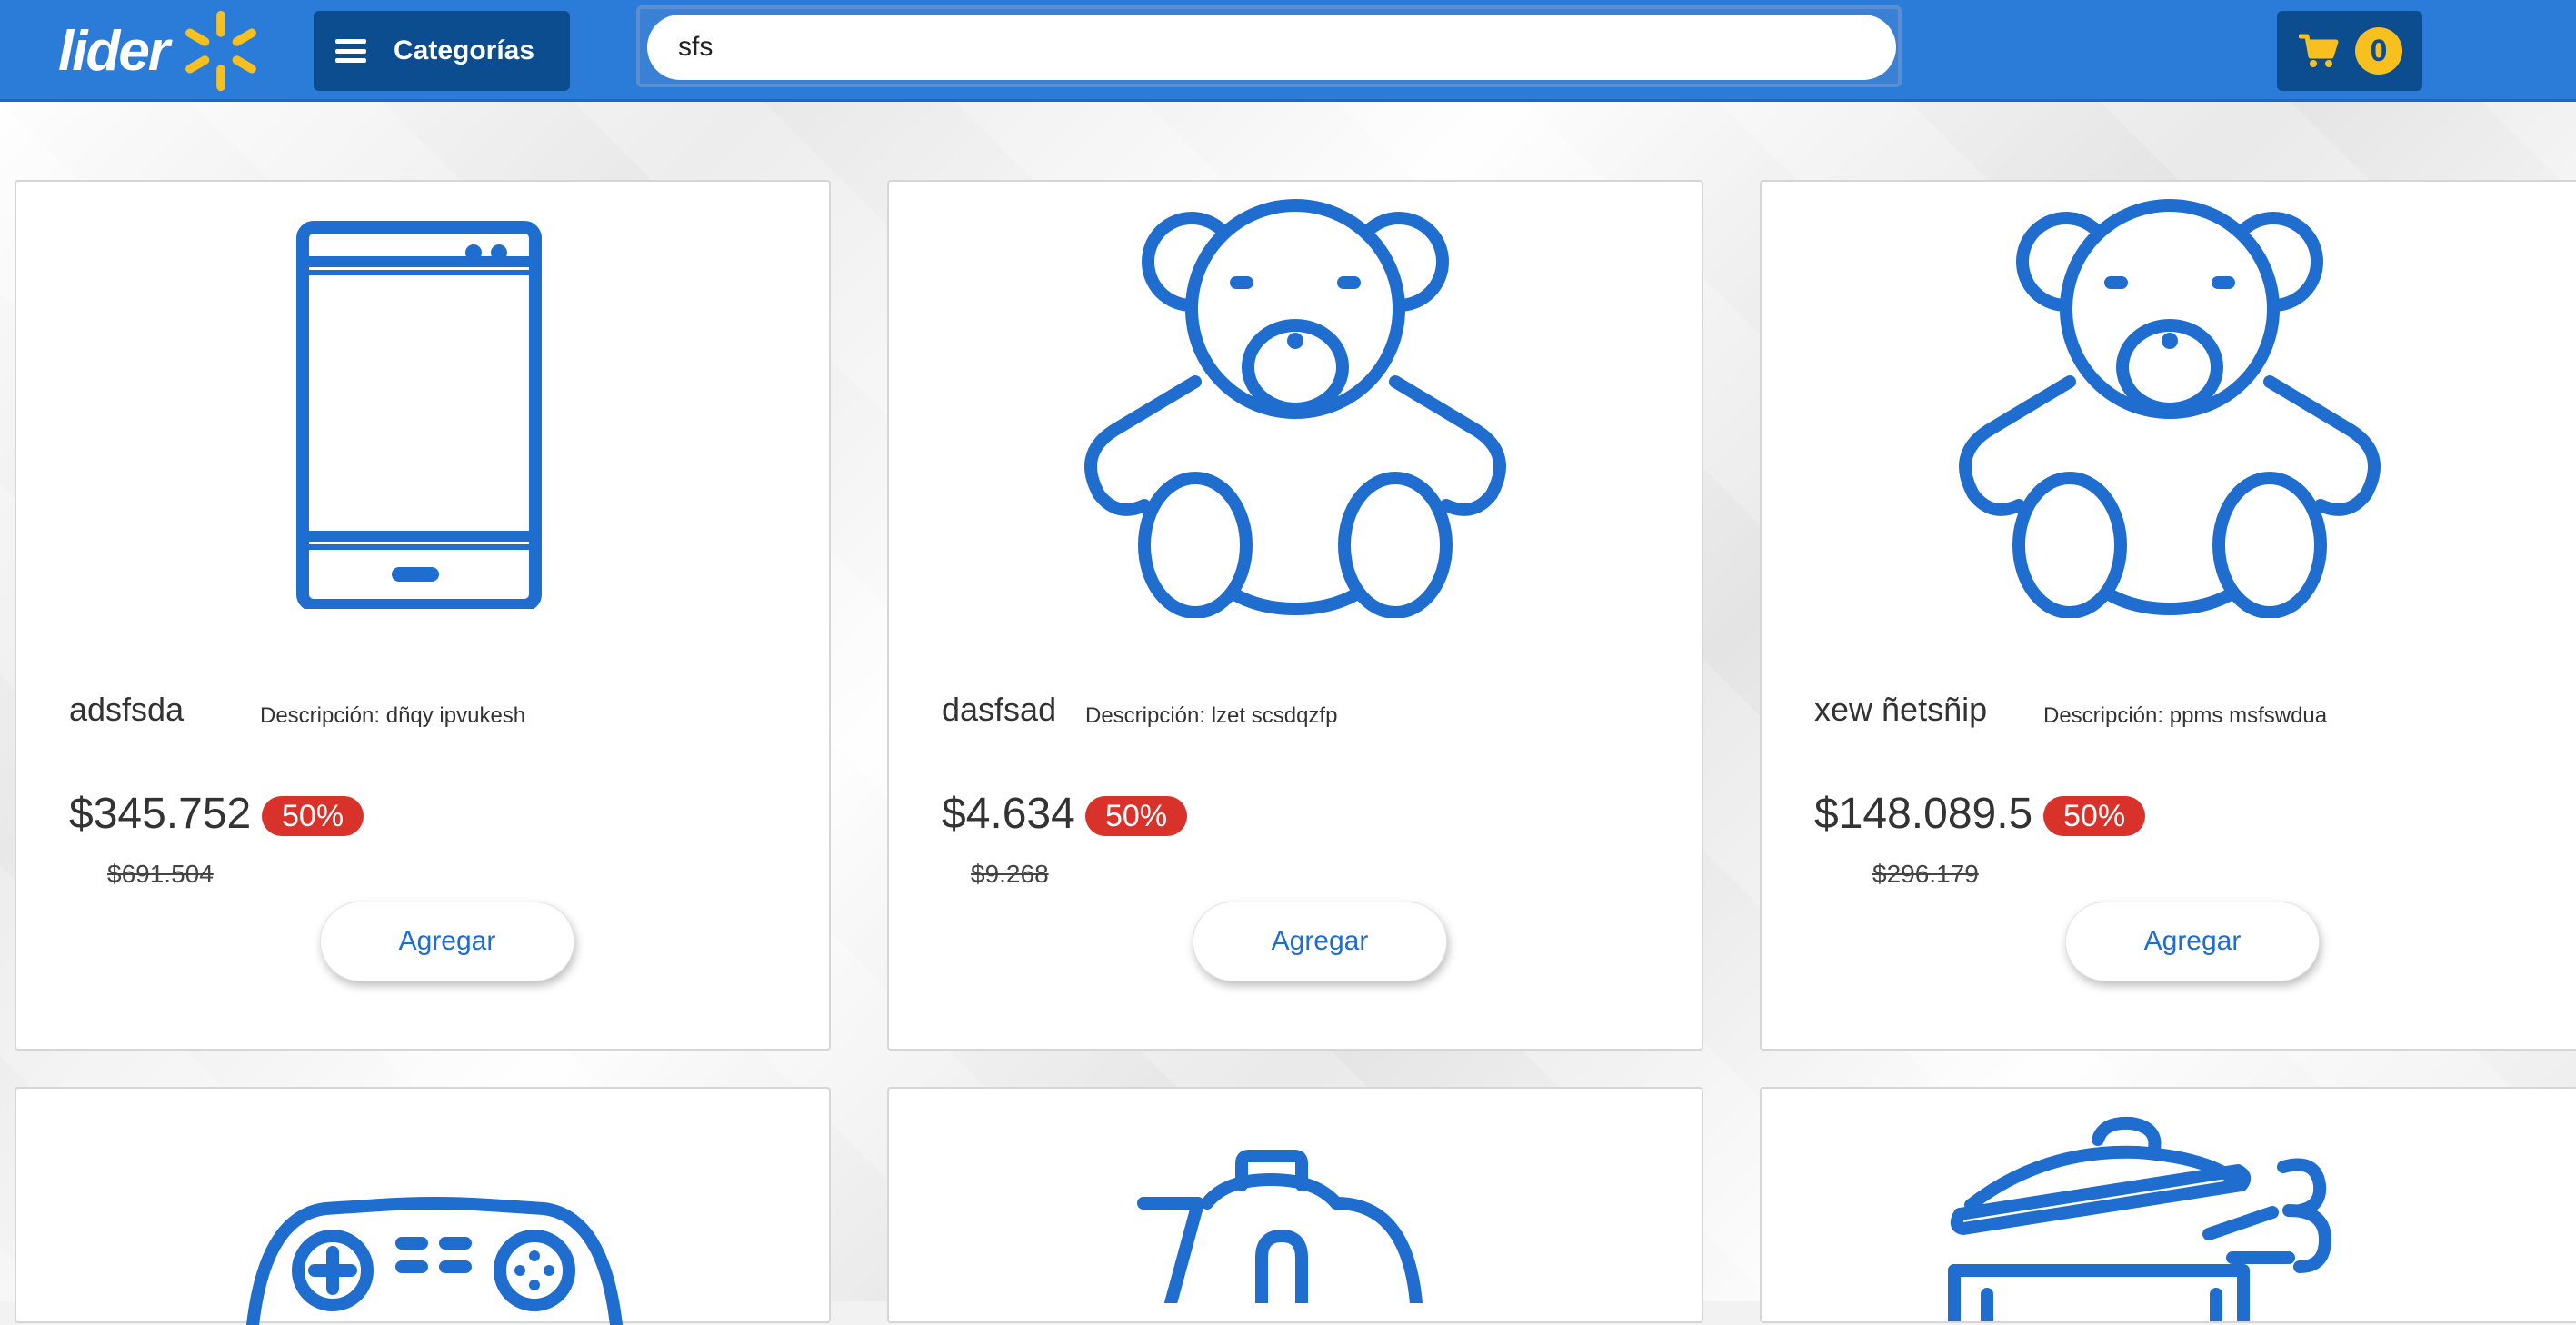 Image resolution: width=2576 pixels, height=1325 pixels. I want to click on search-box, so click(1269, 46).